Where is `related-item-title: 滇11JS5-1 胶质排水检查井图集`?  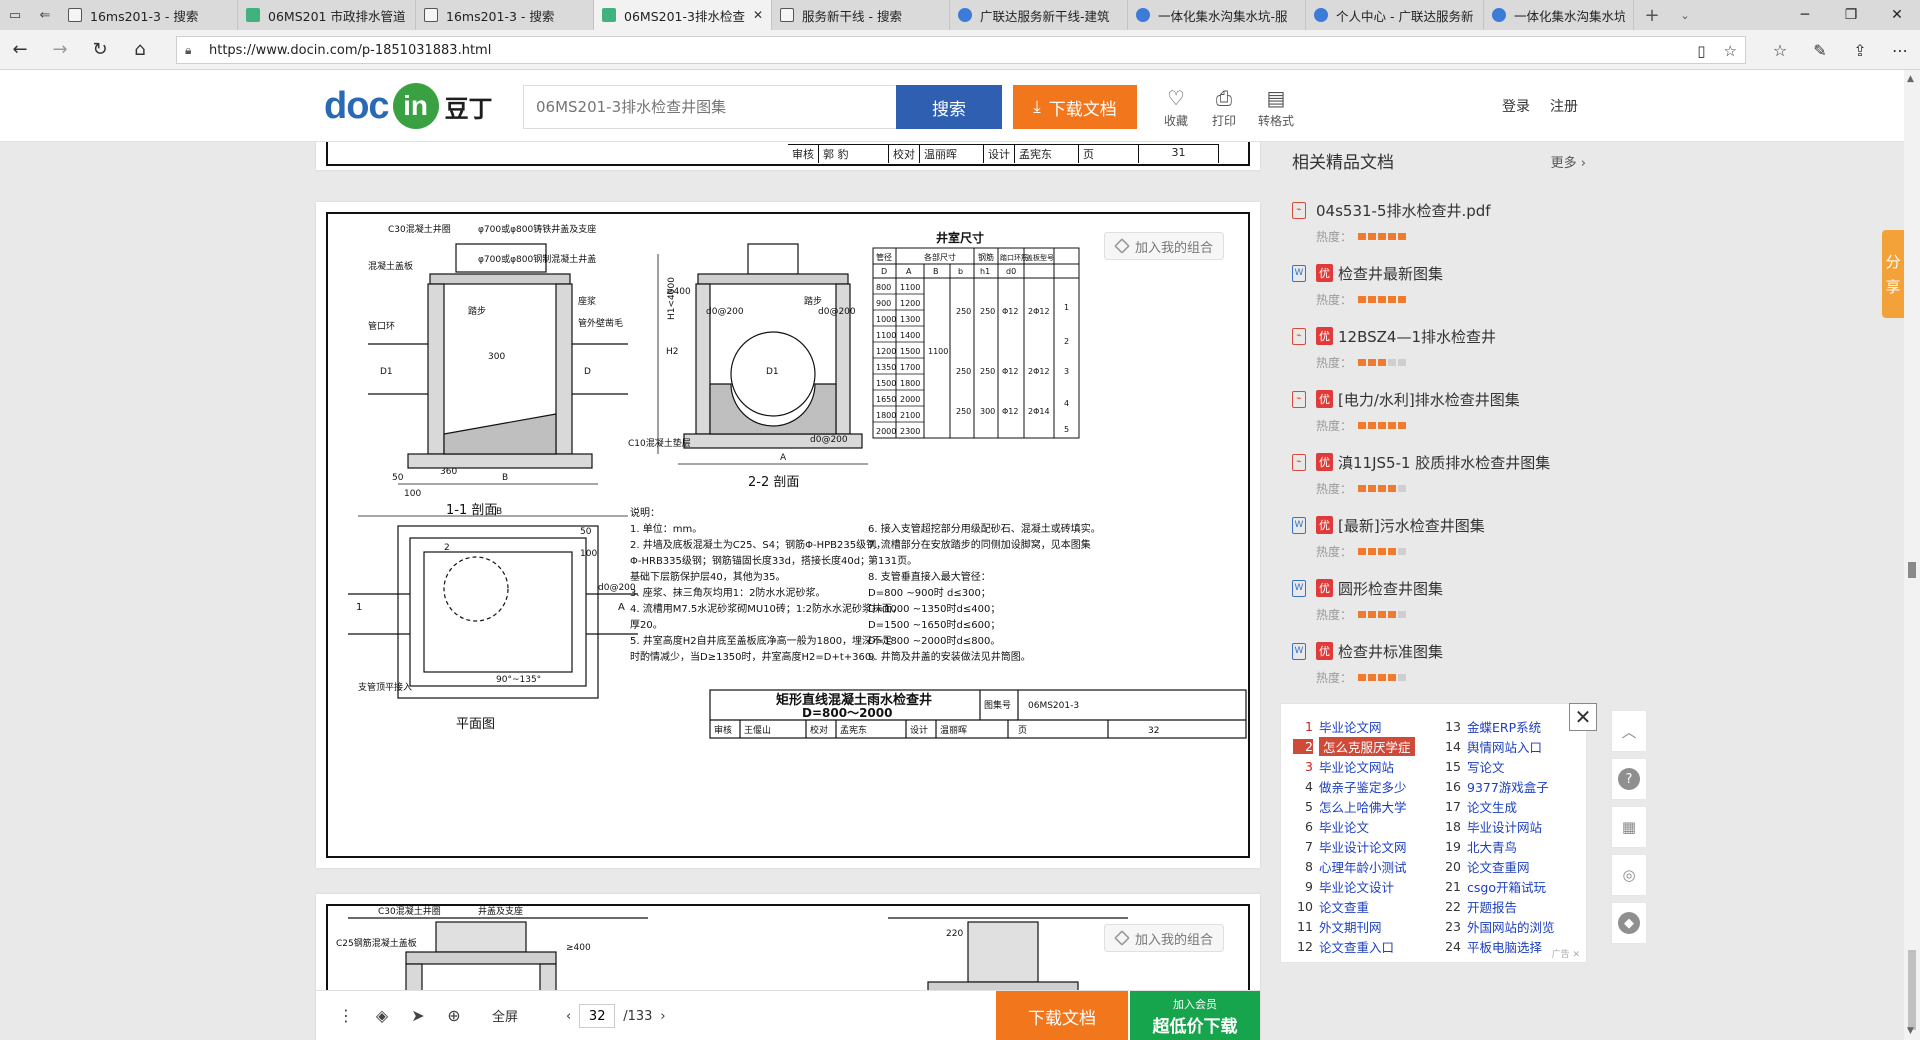
related-item-title: 滇11JS5-1 胶质排水检查井图集 is located at coordinates (1444, 462).